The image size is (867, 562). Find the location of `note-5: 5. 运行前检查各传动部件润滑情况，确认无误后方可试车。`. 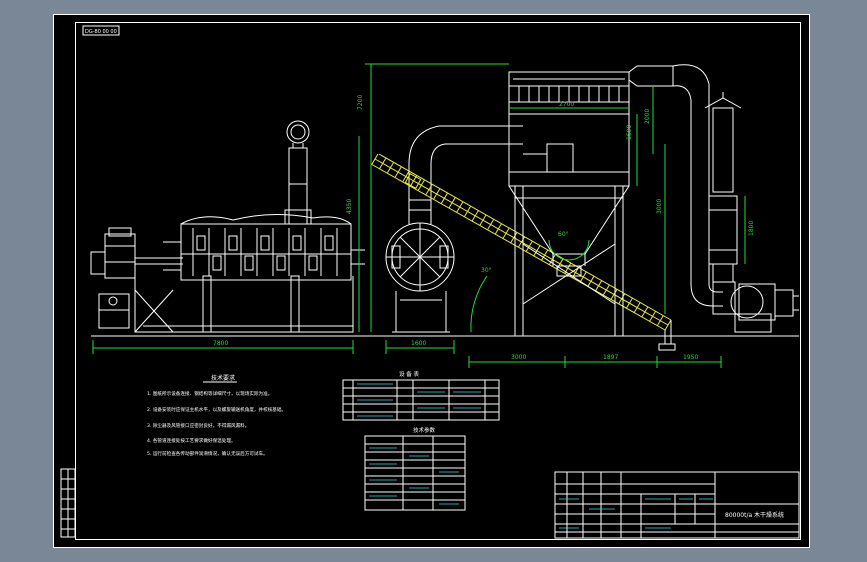

note-5: 5. 运行前检查各传动部件润滑情况，确认无误后方可试车。 is located at coordinates (207, 453).